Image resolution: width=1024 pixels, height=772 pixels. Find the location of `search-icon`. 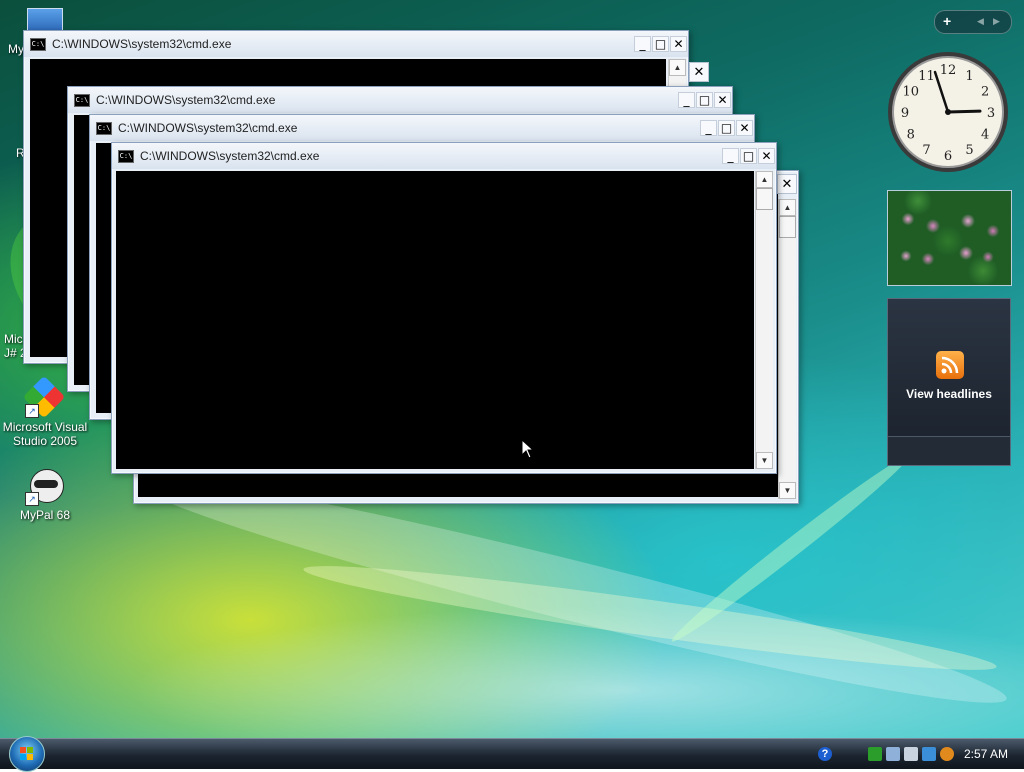

search-icon is located at coordinates (947, 754).